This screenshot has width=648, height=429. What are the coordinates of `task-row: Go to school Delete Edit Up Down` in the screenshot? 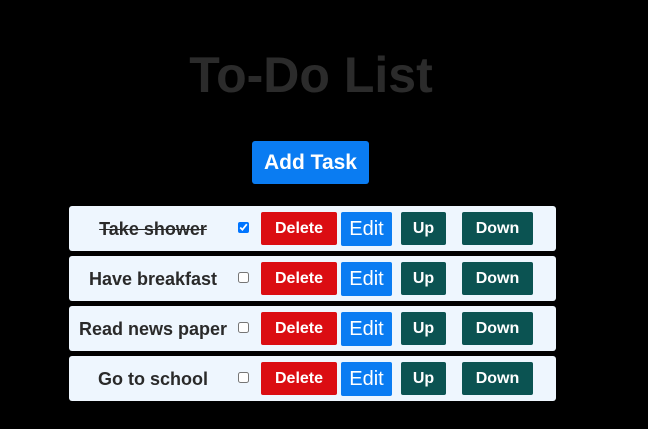 It's located at (312, 378).